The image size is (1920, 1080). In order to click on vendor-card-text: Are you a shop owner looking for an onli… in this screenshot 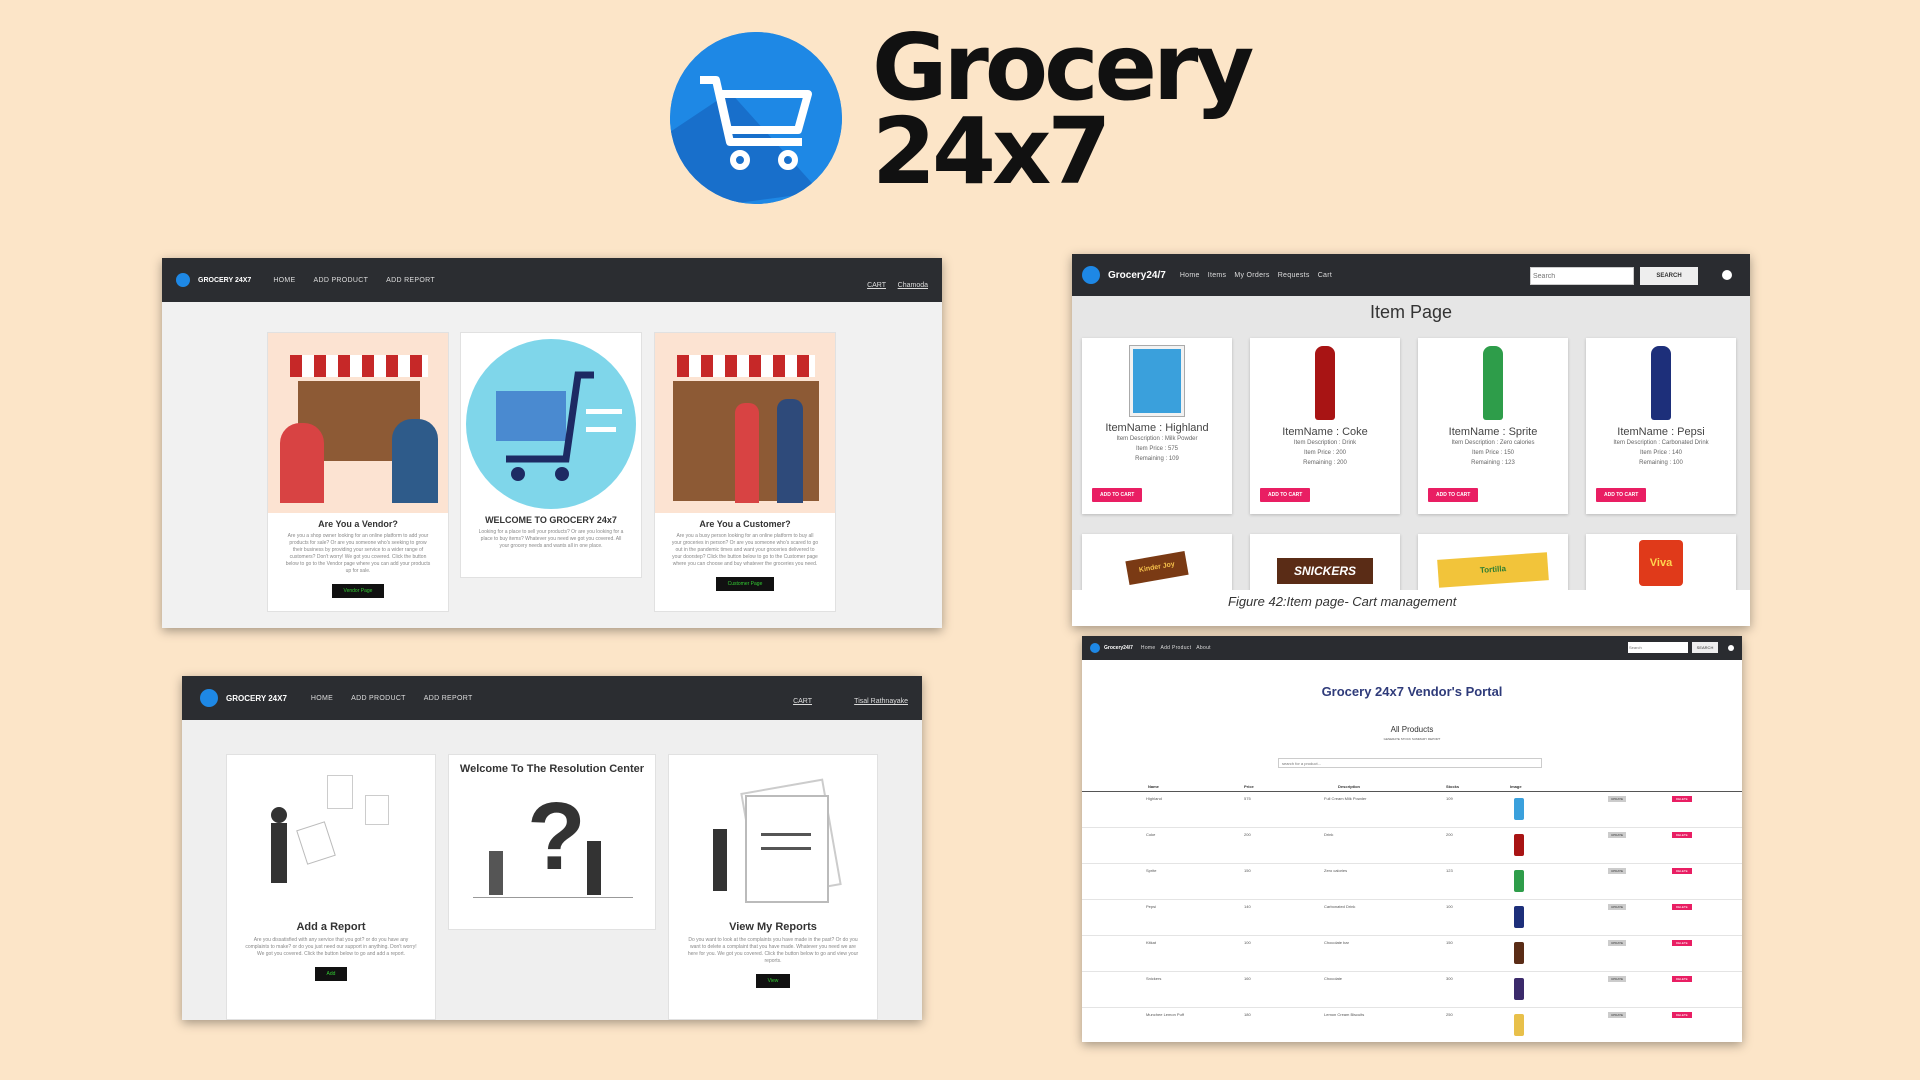, I will do `click(358, 553)`.